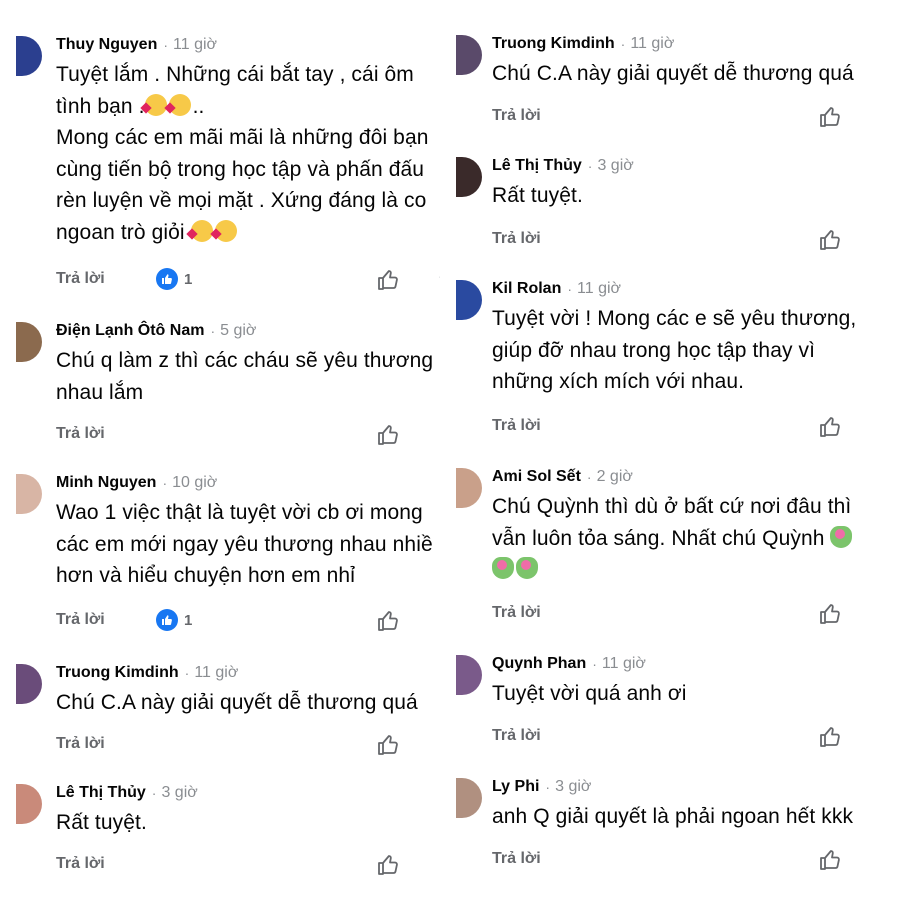  What do you see at coordinates (205, 575) in the screenshot?
I see `comment-line: hơn và hiểu chuyện hơn em nhỉ` at bounding box center [205, 575].